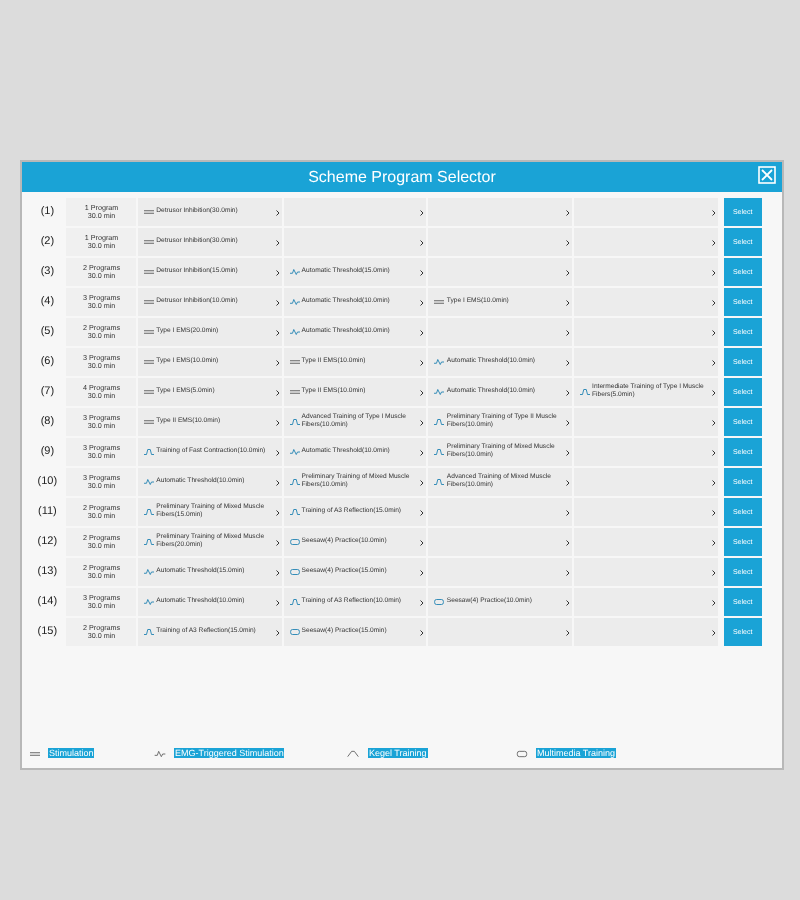 Image resolution: width=800 pixels, height=900 pixels. I want to click on dialog-title: Scheme Program Selector, so click(402, 177).